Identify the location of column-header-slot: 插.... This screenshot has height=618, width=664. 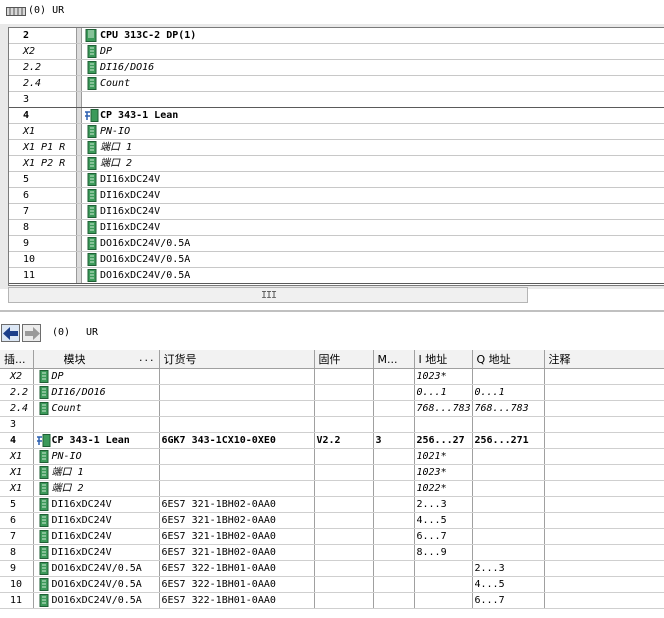
(17, 359).